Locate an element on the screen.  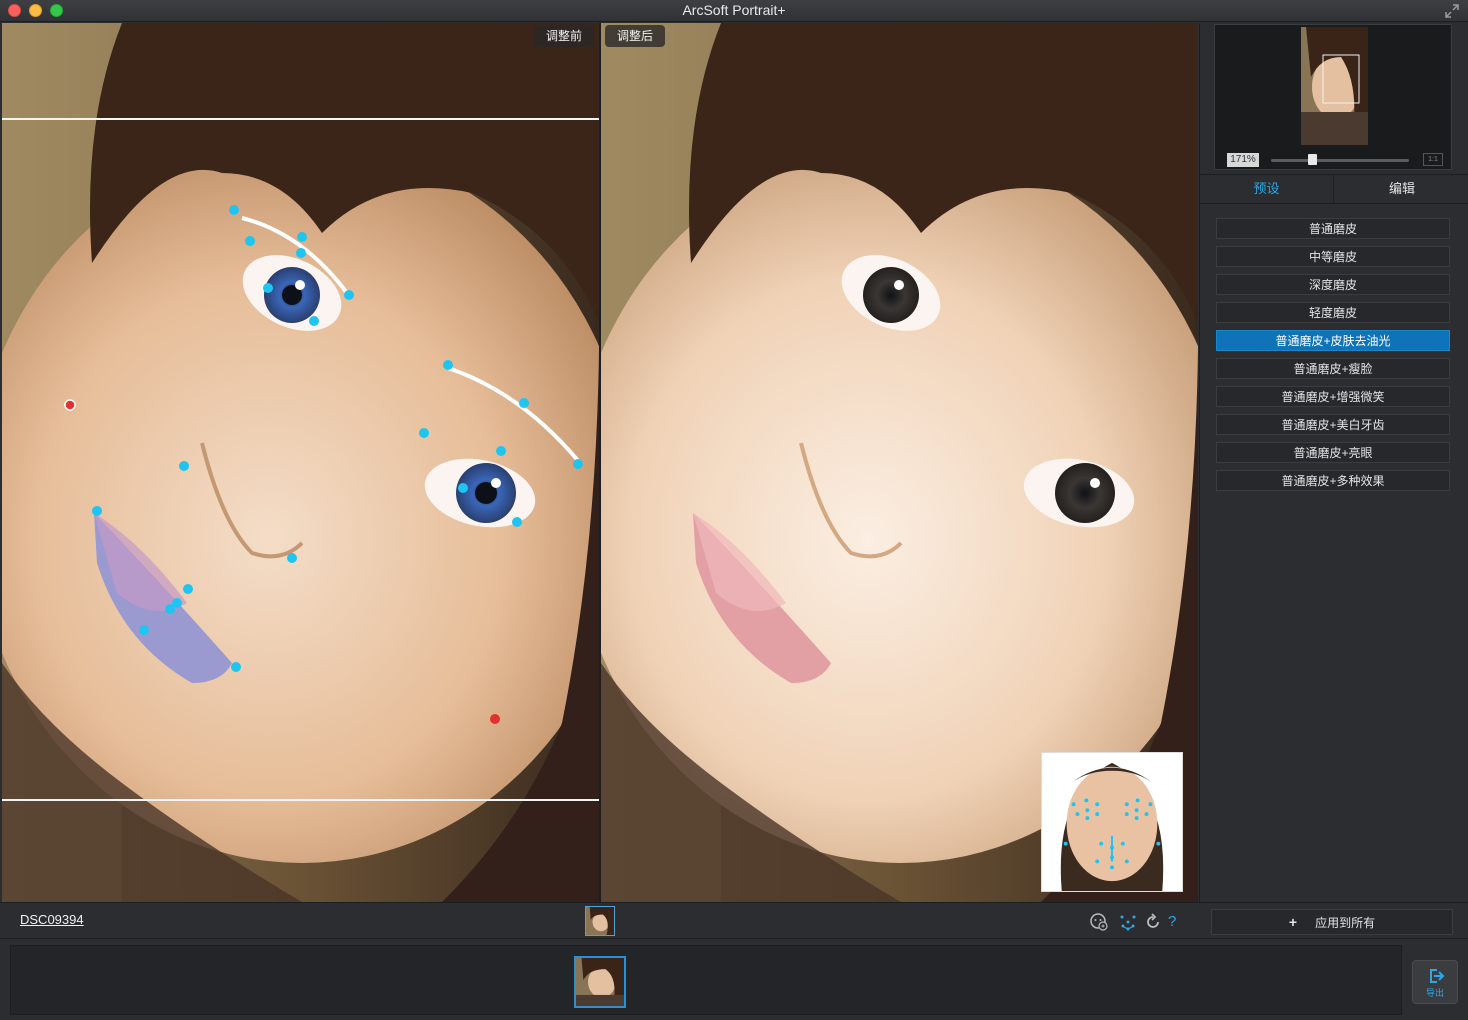
preset-item: 普通磨皮+多种效果 is located at coordinates (1333, 480).